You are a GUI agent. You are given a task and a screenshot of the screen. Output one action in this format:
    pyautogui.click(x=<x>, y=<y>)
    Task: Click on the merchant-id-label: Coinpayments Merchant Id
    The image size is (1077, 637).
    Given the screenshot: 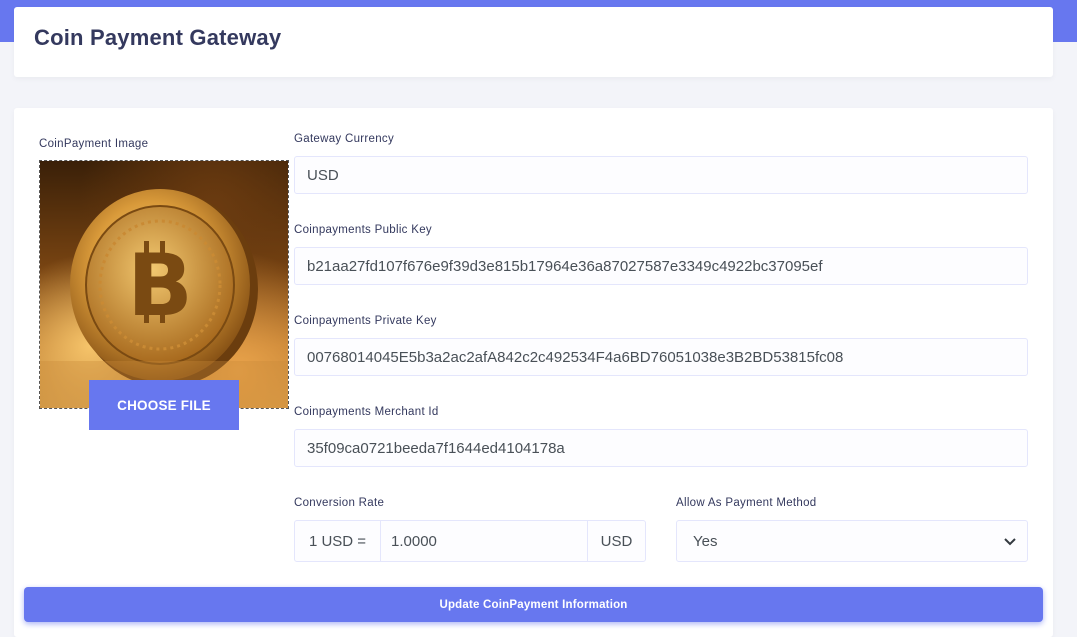 What is the action you would take?
    pyautogui.click(x=366, y=412)
    